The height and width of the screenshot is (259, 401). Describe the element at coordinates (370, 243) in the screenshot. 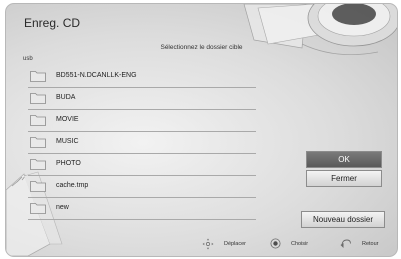

I see `hint-back-label: Retour` at that location.